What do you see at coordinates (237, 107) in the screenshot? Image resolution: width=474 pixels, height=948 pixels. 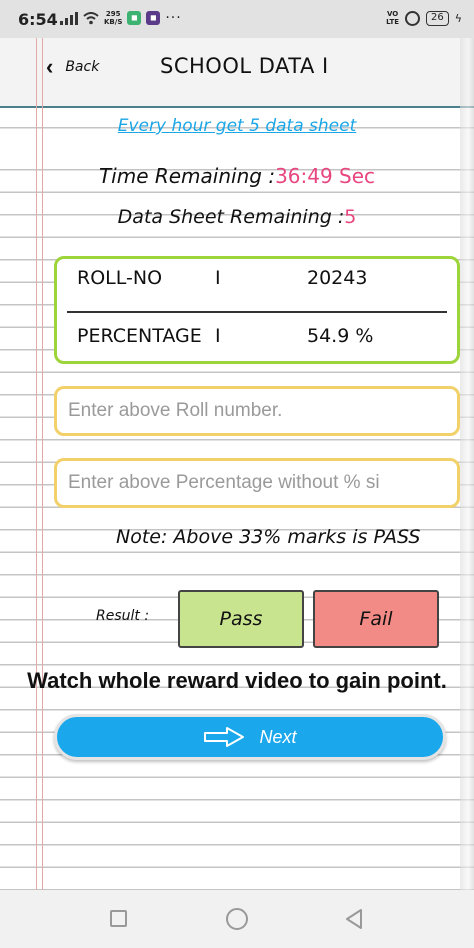 I see `header-rule` at bounding box center [237, 107].